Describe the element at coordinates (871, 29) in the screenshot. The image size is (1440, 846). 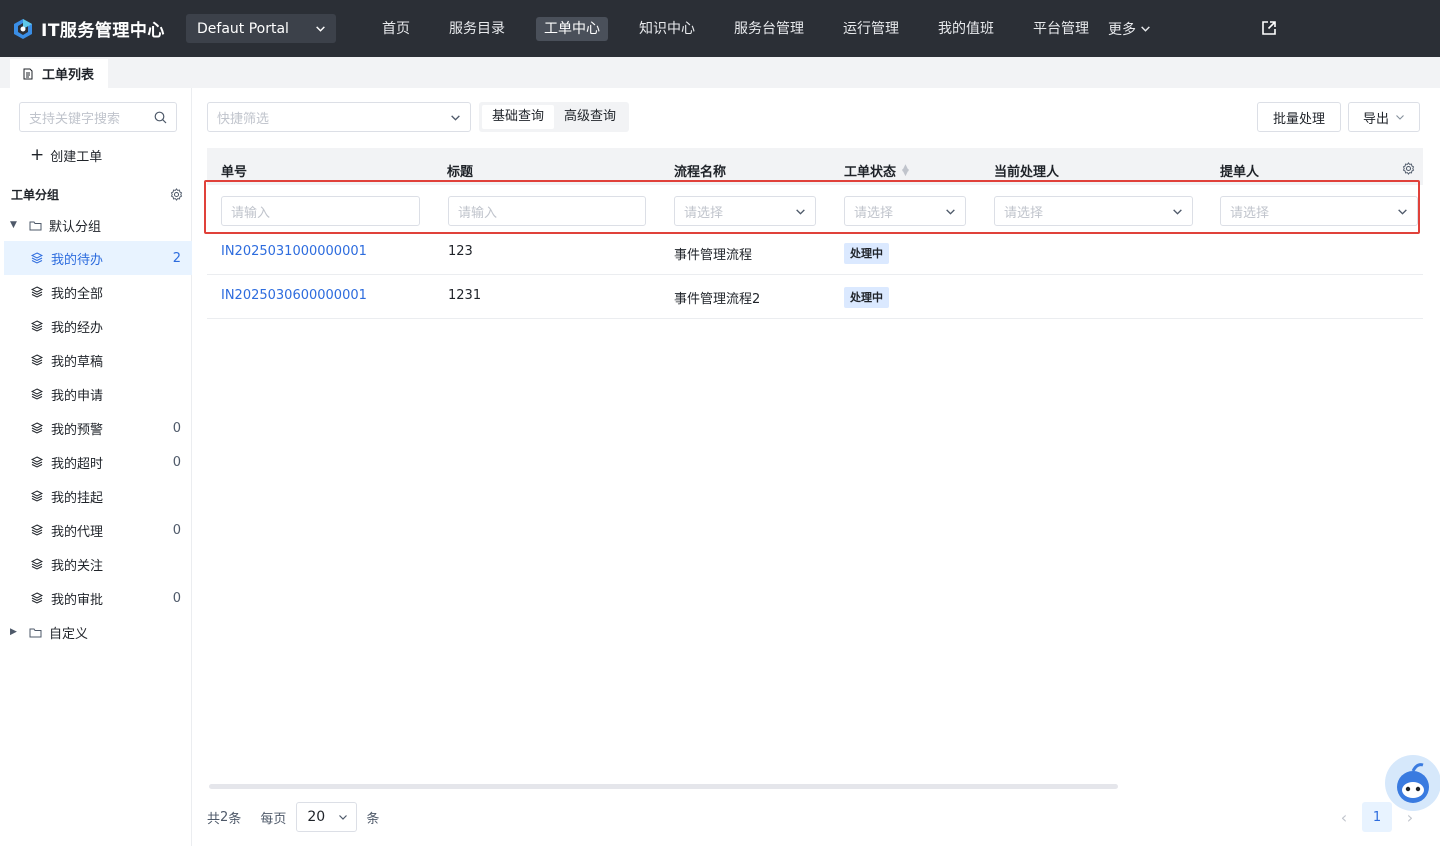
I see `nav-item-operations: 运行管理` at that location.